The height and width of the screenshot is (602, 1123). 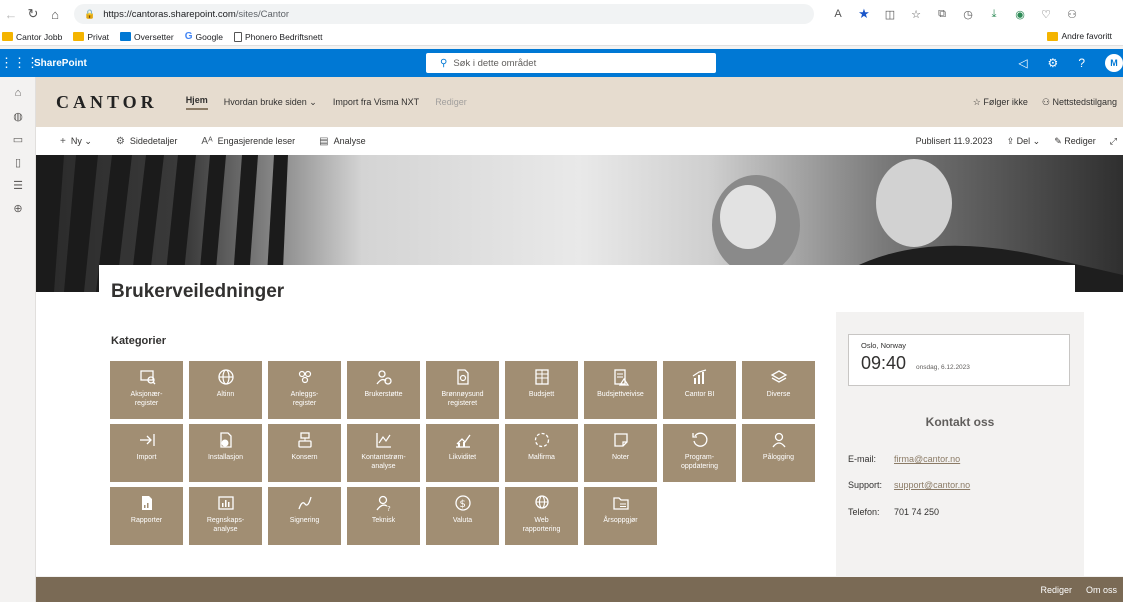 I want to click on category-tile-teknisk: ? Teknisk, so click(x=383, y=516).